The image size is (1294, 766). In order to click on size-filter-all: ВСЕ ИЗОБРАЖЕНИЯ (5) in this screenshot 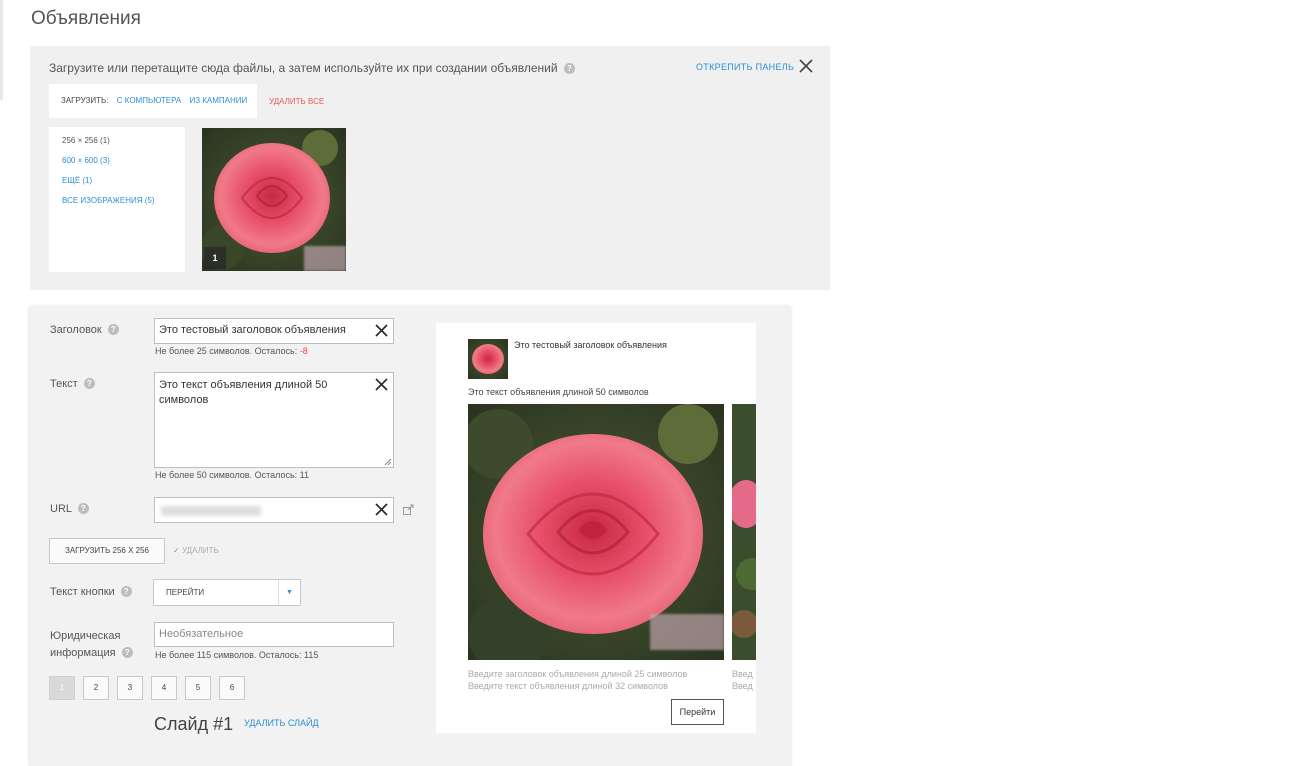, I will do `click(123, 200)`.